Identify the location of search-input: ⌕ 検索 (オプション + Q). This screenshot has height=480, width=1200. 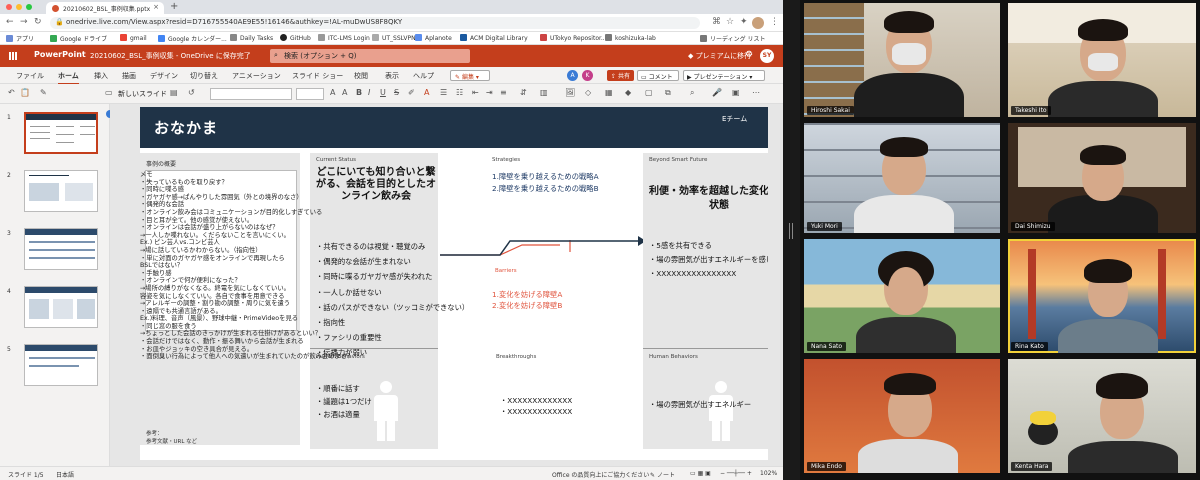
(370, 56).